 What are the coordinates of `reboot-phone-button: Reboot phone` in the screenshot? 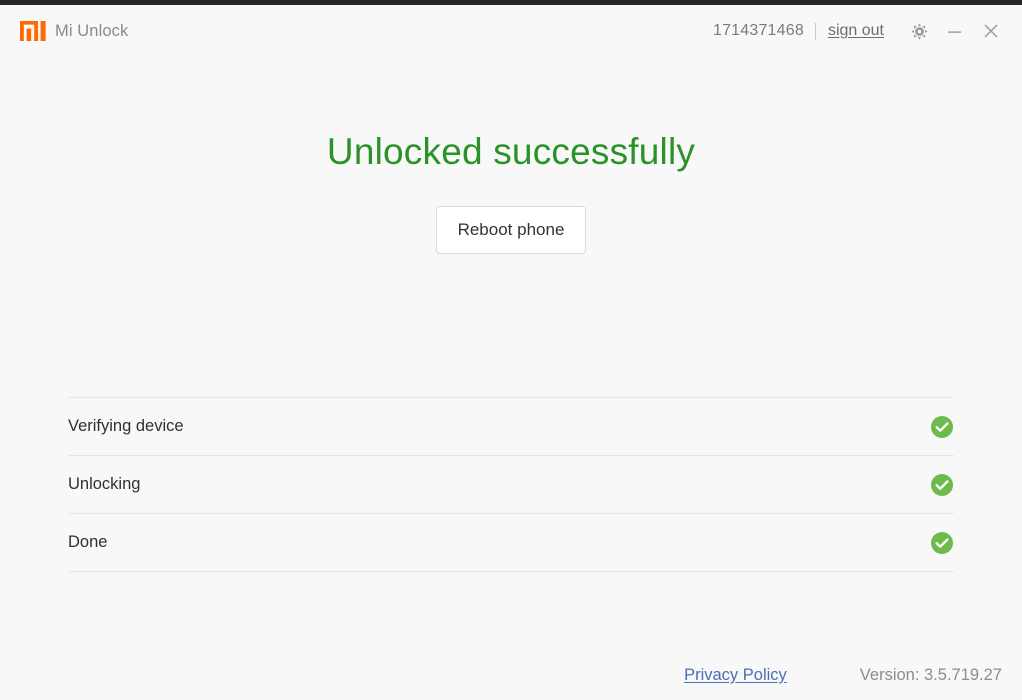 It's located at (511, 230).